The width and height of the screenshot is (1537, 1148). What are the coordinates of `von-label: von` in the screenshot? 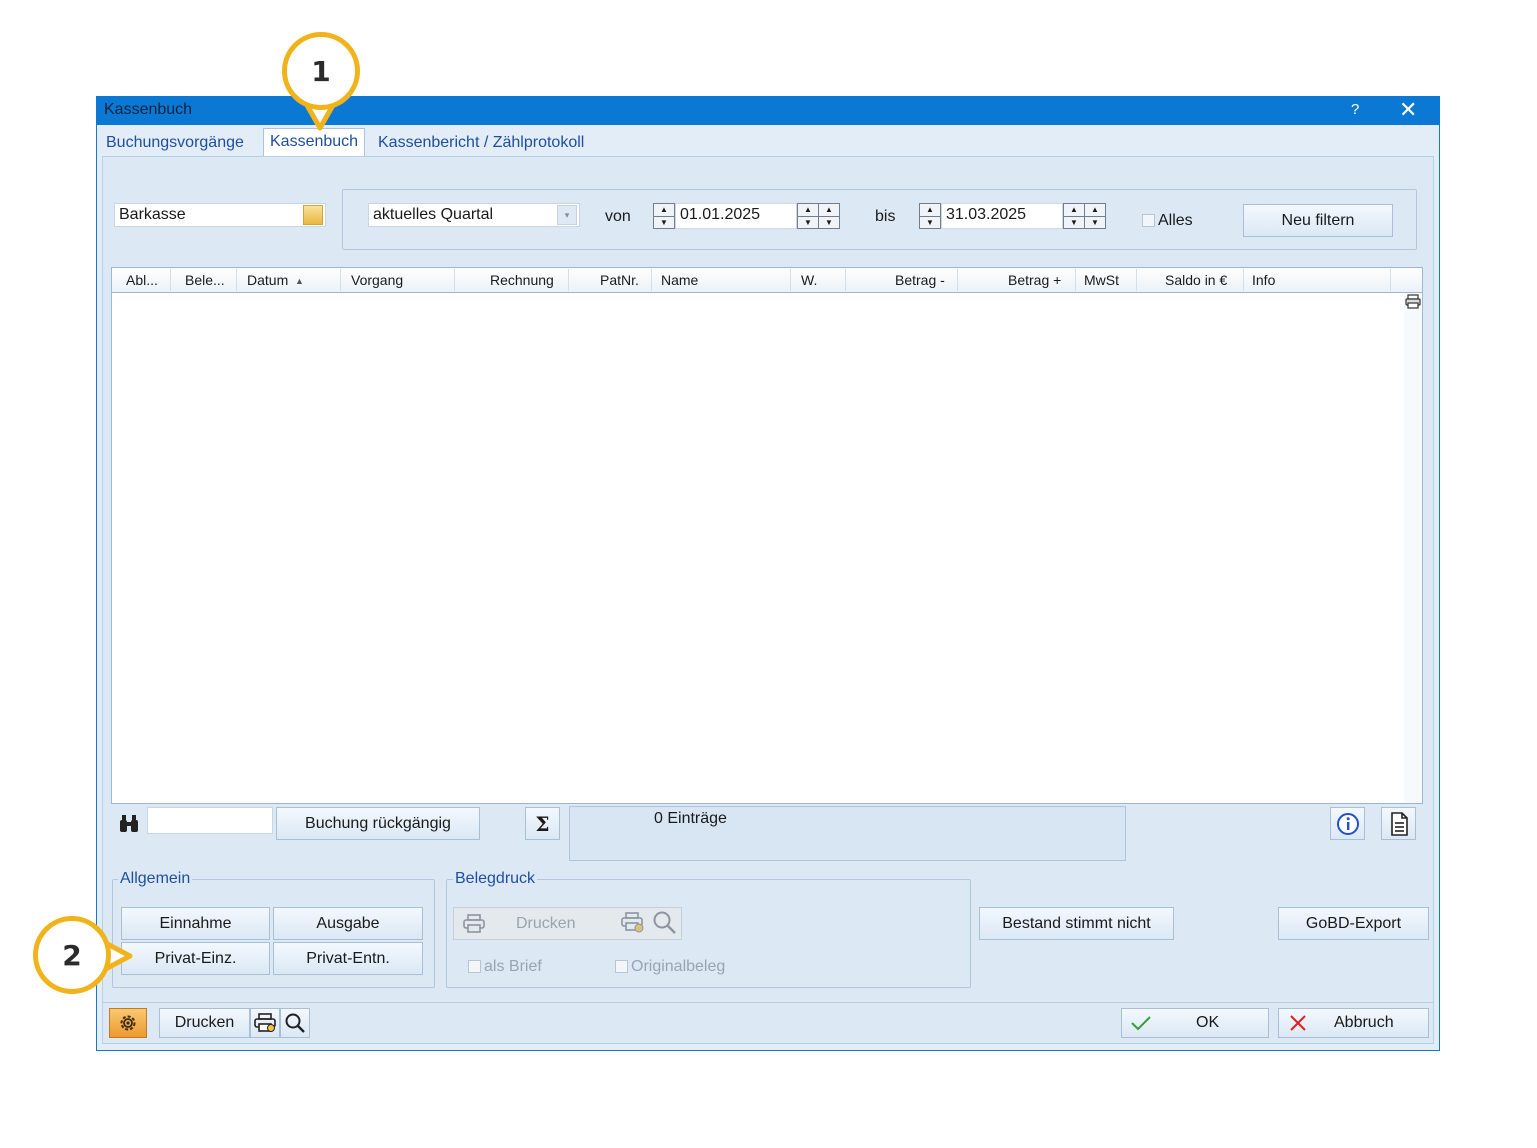 It's located at (618, 216).